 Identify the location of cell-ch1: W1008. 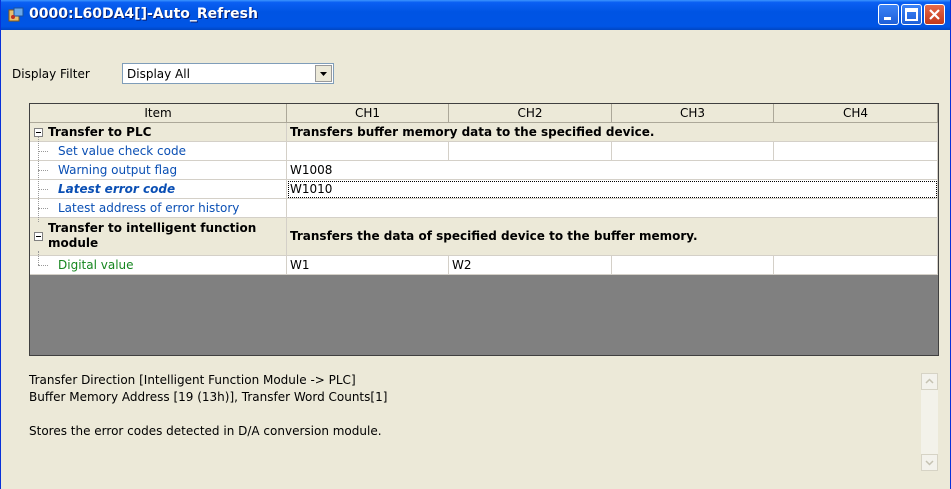
(612, 170).